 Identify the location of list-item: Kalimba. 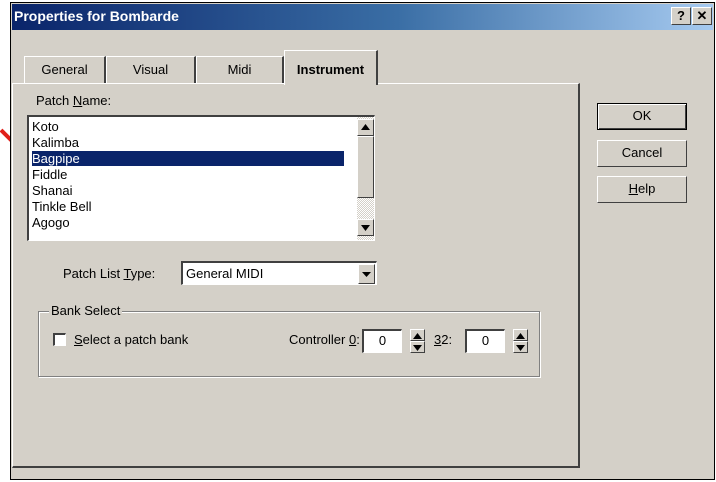
(55, 142).